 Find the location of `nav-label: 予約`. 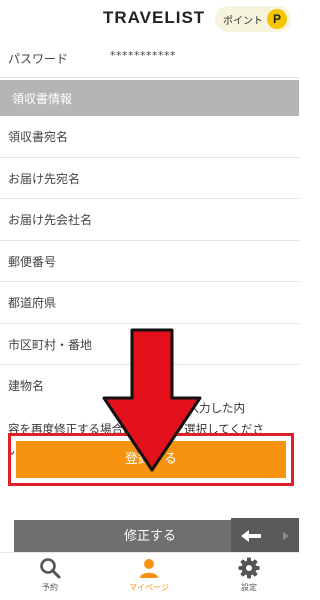

nav-label: 予約 is located at coordinates (50, 587).